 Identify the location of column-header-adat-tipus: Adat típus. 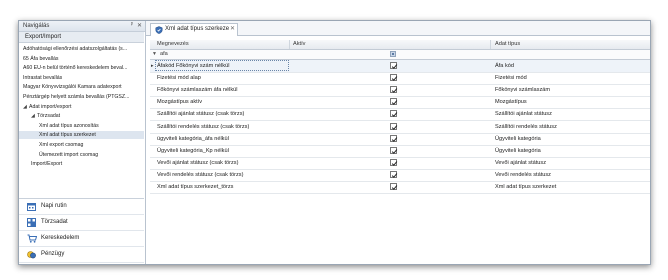
(507, 44).